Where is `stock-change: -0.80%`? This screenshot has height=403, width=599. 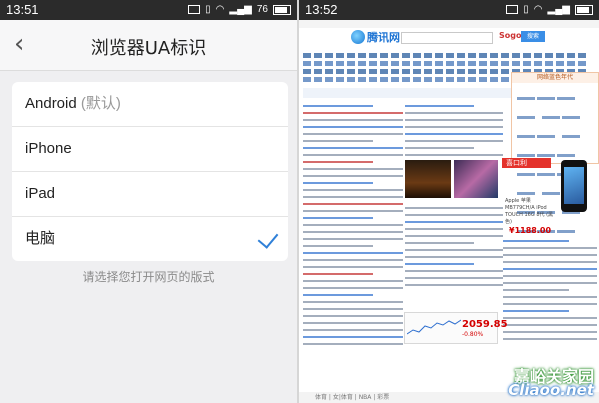 stock-change: -0.80% is located at coordinates (473, 334).